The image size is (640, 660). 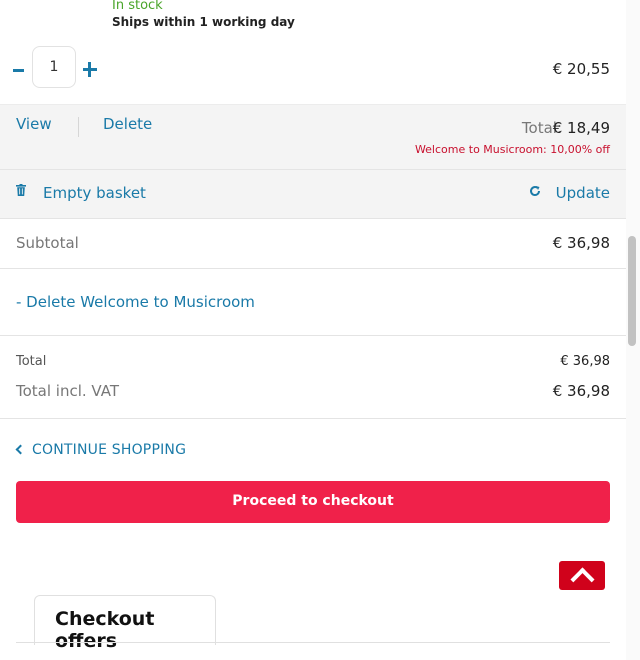 What do you see at coordinates (581, 243) in the screenshot?
I see `subtotal-value: € 36,98` at bounding box center [581, 243].